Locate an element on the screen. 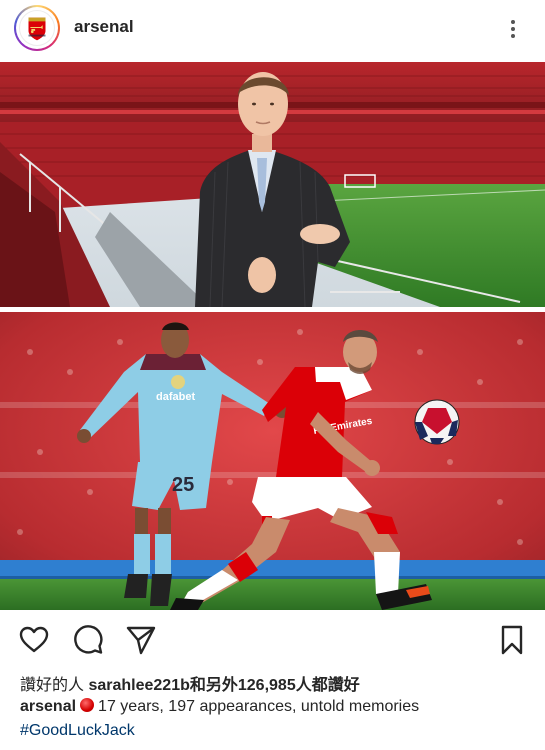 This screenshot has height=750, width=545. caption-username: arsenal is located at coordinates (48, 706).